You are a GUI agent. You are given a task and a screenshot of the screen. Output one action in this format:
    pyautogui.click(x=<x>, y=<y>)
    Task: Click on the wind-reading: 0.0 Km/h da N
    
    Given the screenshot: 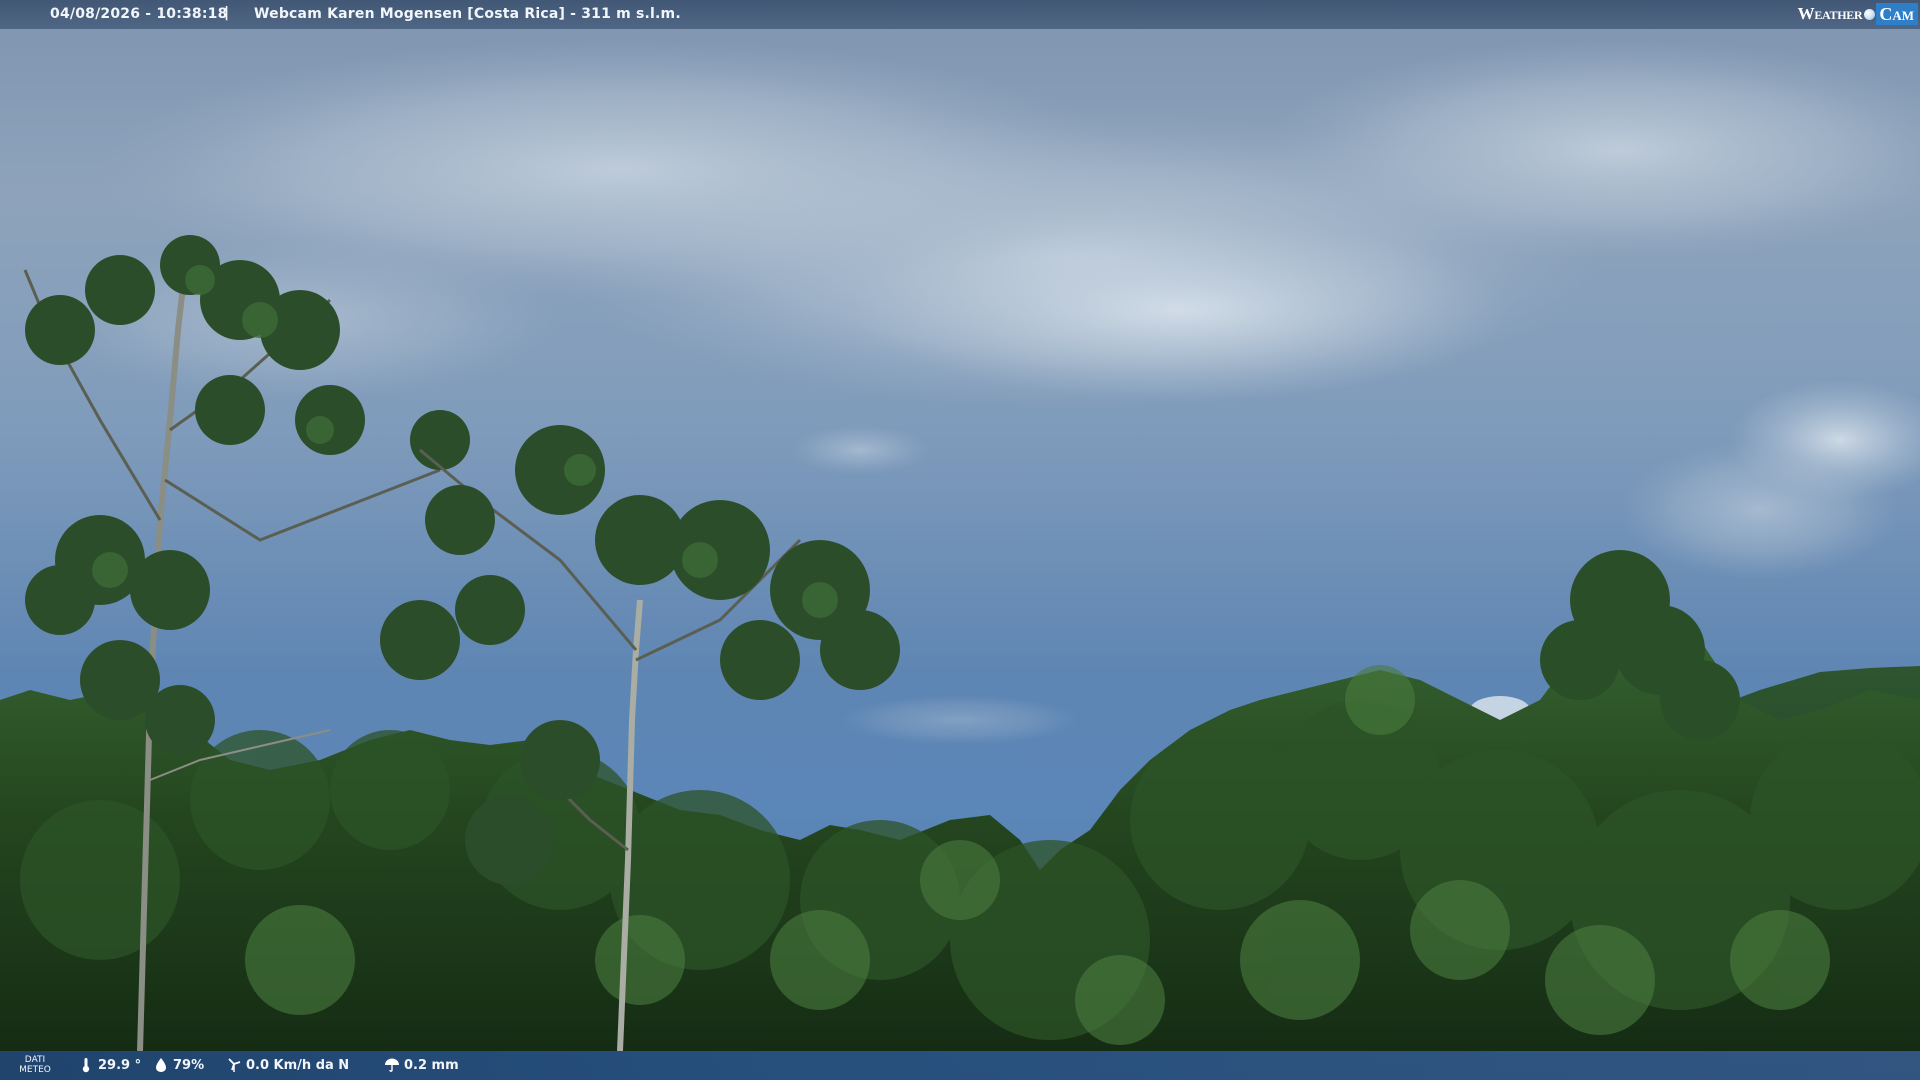 What is the action you would take?
    pyautogui.click(x=287, y=1065)
    